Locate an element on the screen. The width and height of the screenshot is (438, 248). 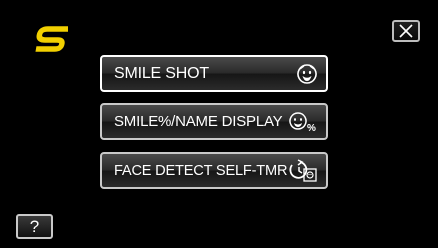
help-button: ? is located at coordinates (34, 226).